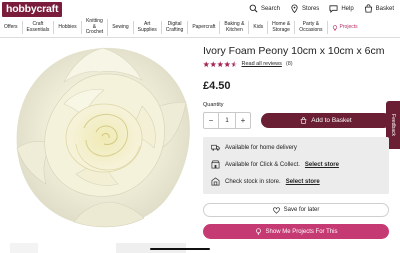 This screenshot has height=253, width=400. Describe the element at coordinates (393, 125) in the screenshot. I see `feedback-label: Feedback` at that location.